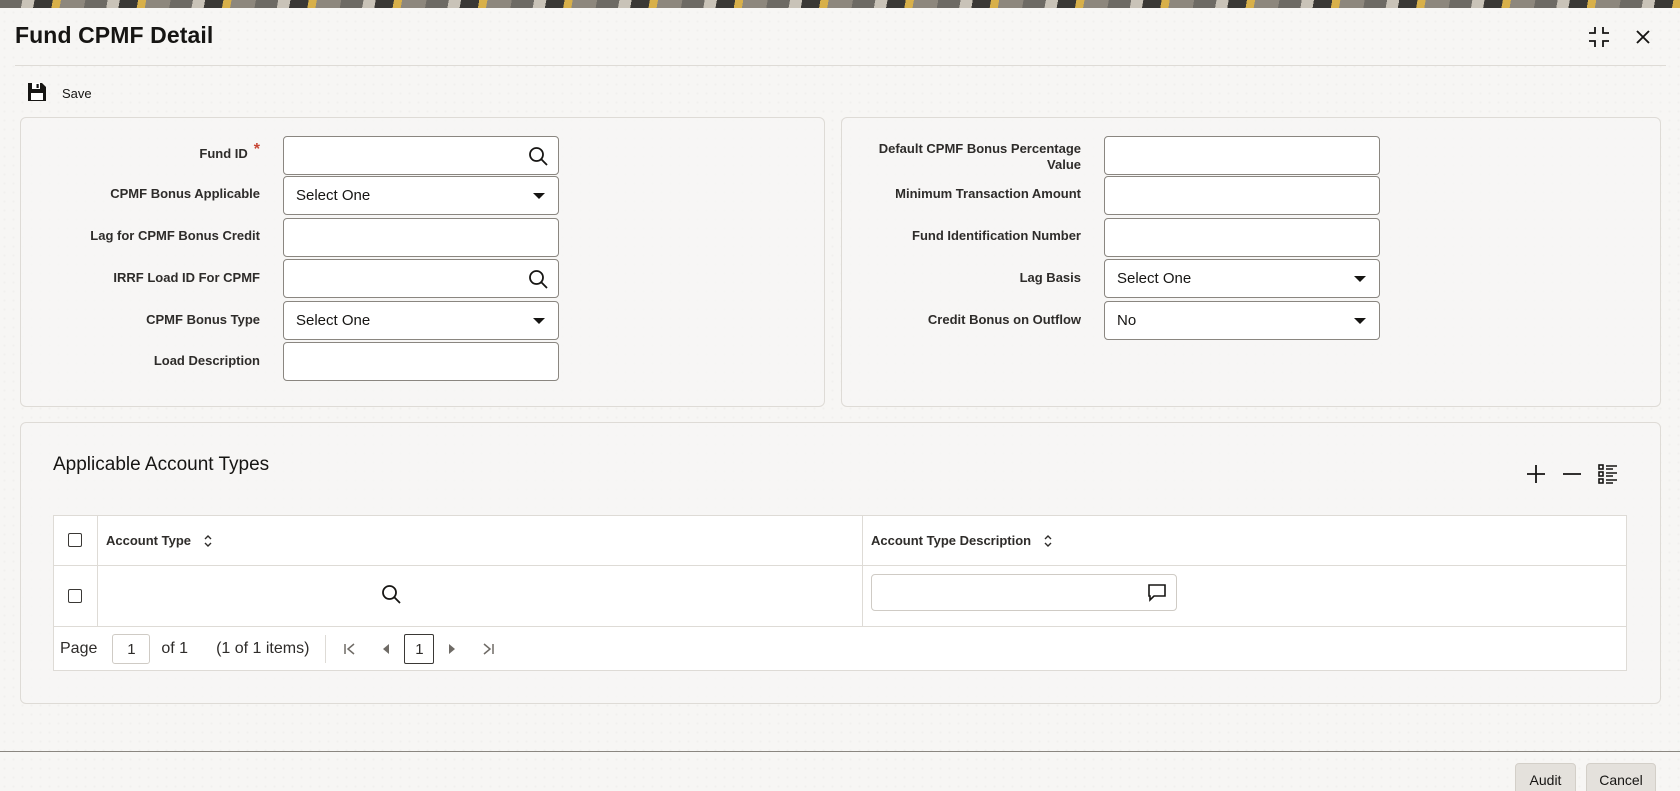 The image size is (1680, 791). I want to click on page-number-input: 1, so click(131, 649).